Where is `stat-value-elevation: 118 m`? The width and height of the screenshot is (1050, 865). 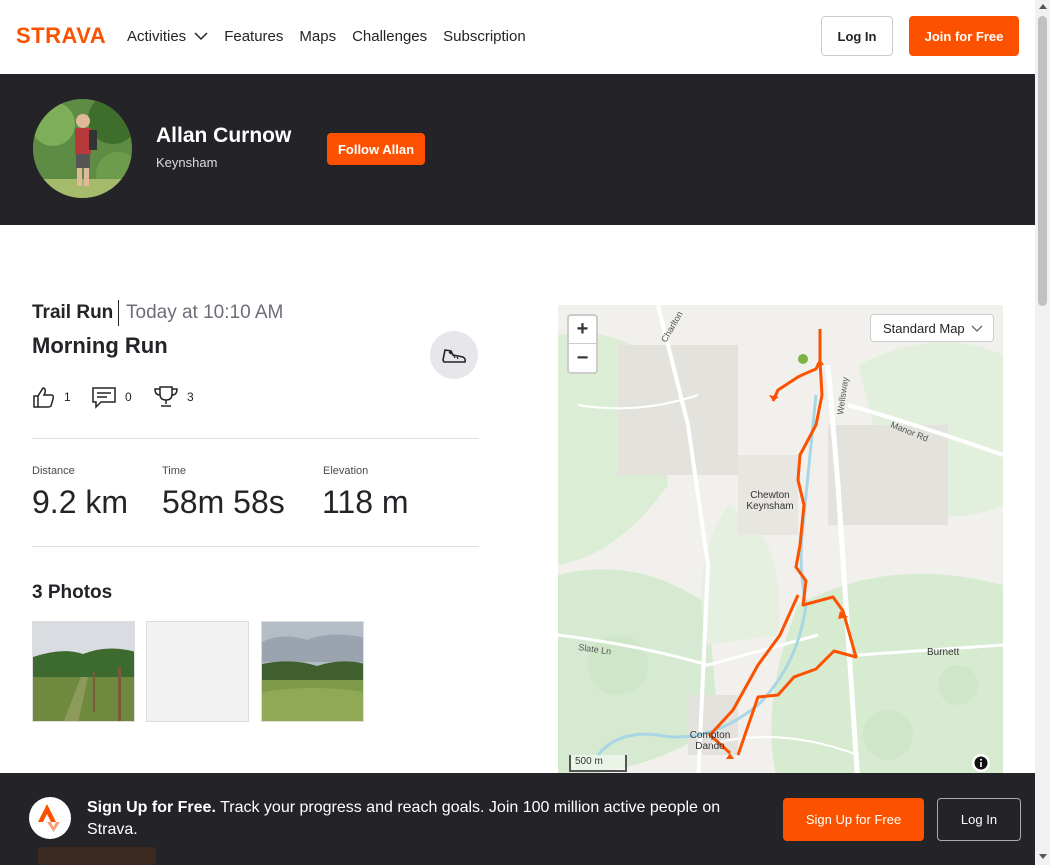 stat-value-elevation: 118 m is located at coordinates (365, 502).